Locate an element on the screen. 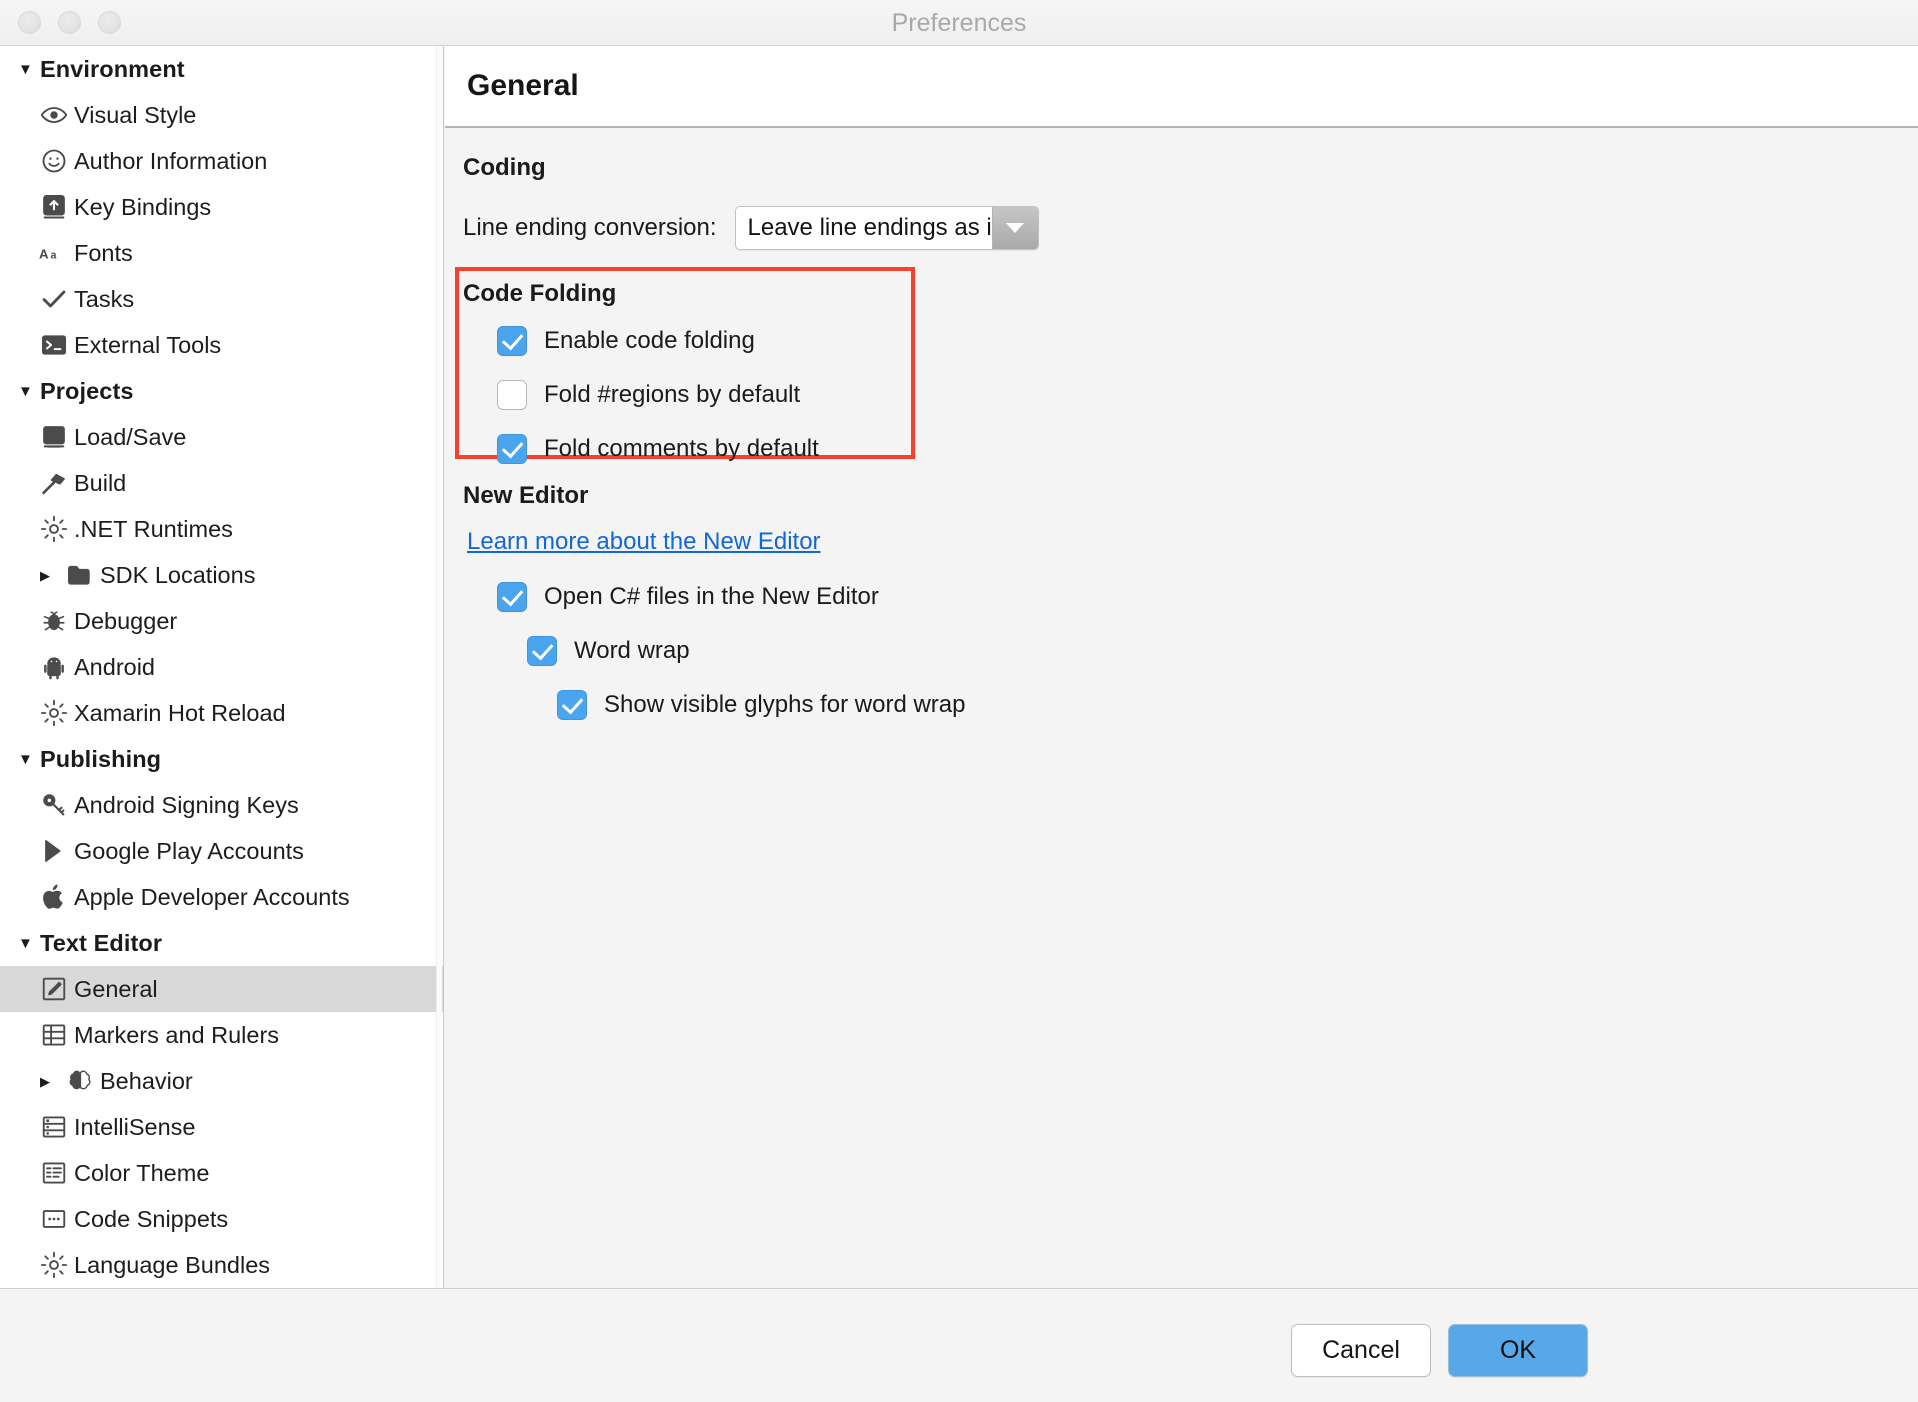 The height and width of the screenshot is (1402, 1918). checkbox-enable-code-folding is located at coordinates (512, 341).